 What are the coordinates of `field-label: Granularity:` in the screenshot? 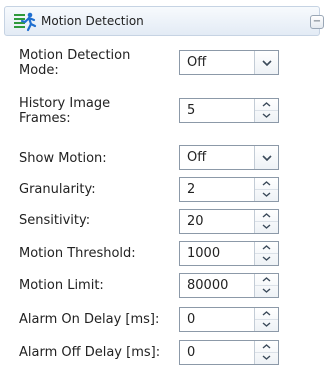 It's located at (57, 189).